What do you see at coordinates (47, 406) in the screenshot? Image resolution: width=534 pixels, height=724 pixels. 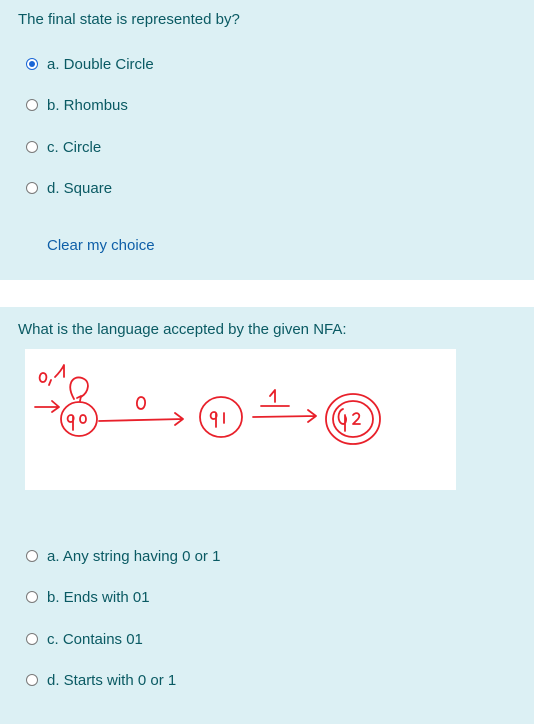 I see `start-arrow` at bounding box center [47, 406].